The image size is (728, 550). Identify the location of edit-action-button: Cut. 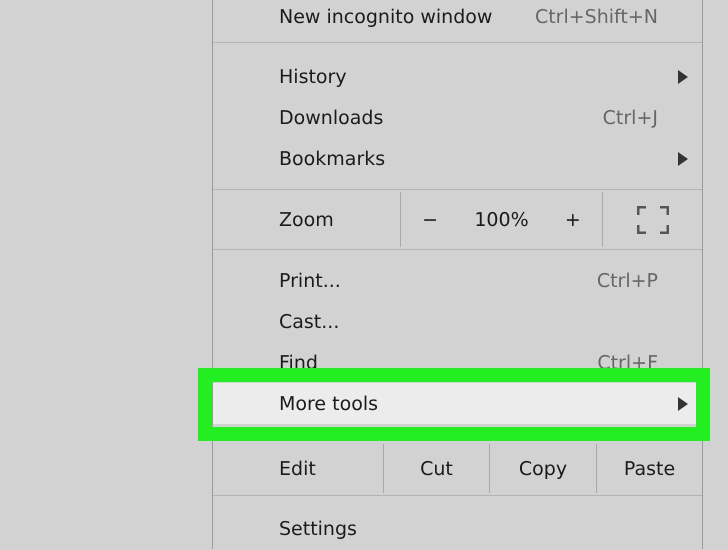
(436, 469).